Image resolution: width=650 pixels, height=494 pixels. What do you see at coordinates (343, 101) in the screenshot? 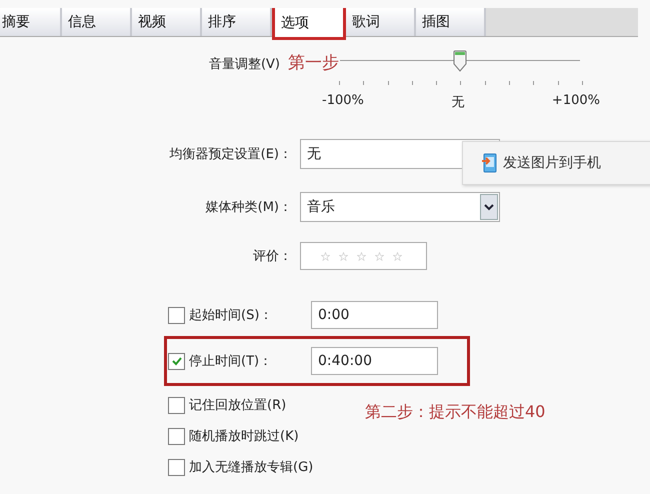
I see `scale-label: -100%` at bounding box center [343, 101].